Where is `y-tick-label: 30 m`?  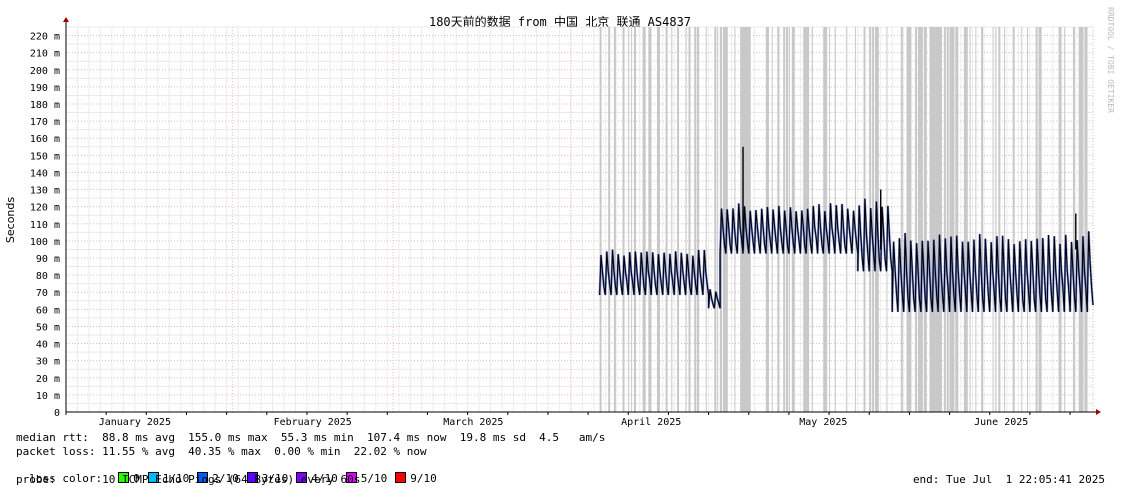
y-tick-label: 30 m is located at coordinates (48, 362).